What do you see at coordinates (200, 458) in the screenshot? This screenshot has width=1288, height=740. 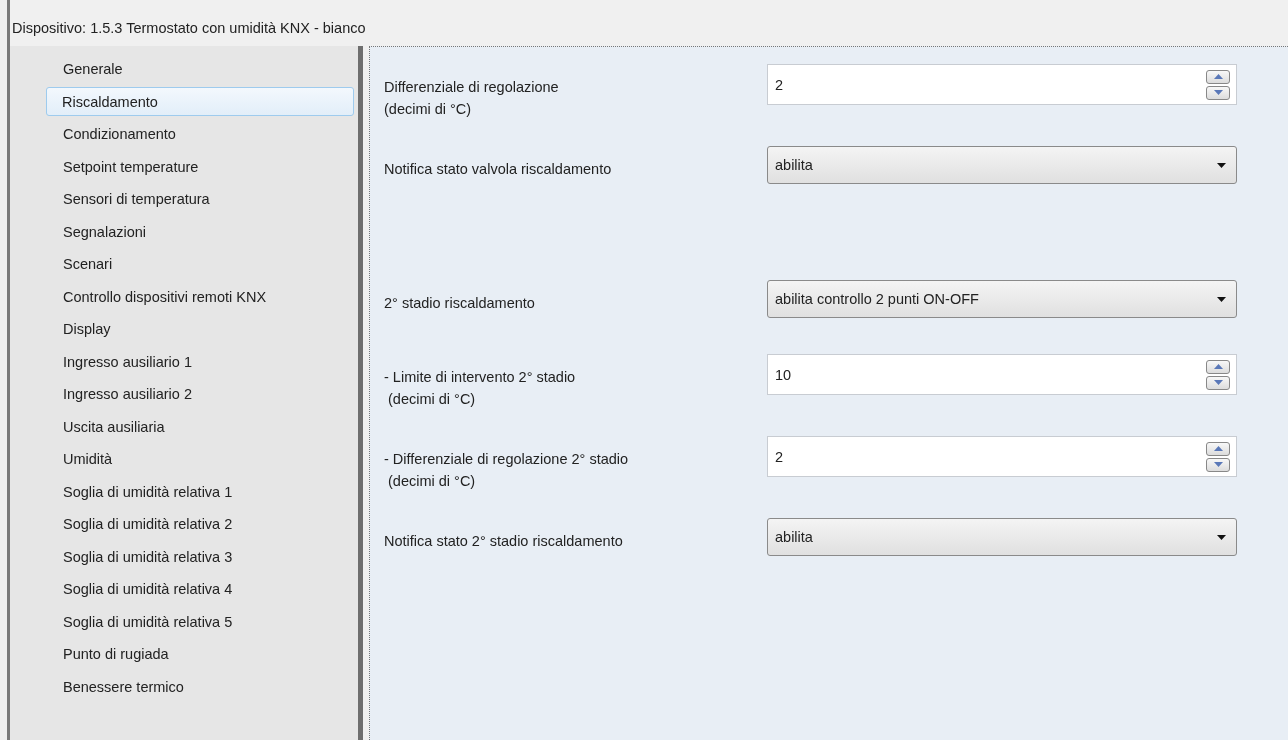 I see `sidebar-item: Umidità` at bounding box center [200, 458].